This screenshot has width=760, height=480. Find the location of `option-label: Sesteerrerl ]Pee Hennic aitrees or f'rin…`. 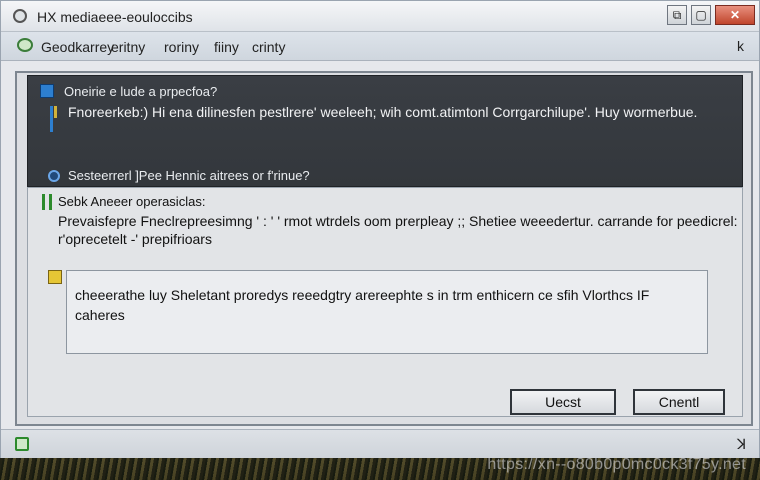

option-label: Sesteerrerl ]Pee Hennic aitrees or f'rin… is located at coordinates (189, 175).